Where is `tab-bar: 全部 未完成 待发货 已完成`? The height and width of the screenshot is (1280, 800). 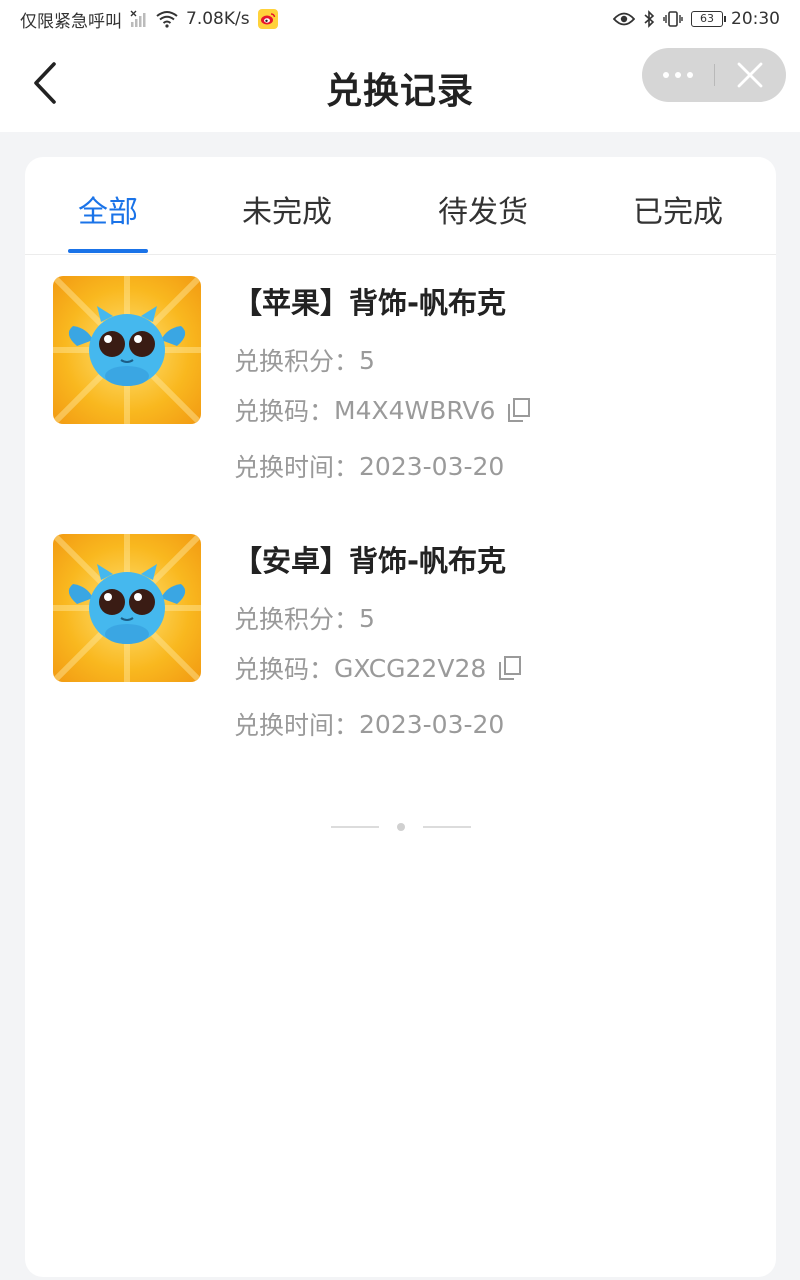
tab-bar: 全部 未完成 待发货 已完成 is located at coordinates (400, 206).